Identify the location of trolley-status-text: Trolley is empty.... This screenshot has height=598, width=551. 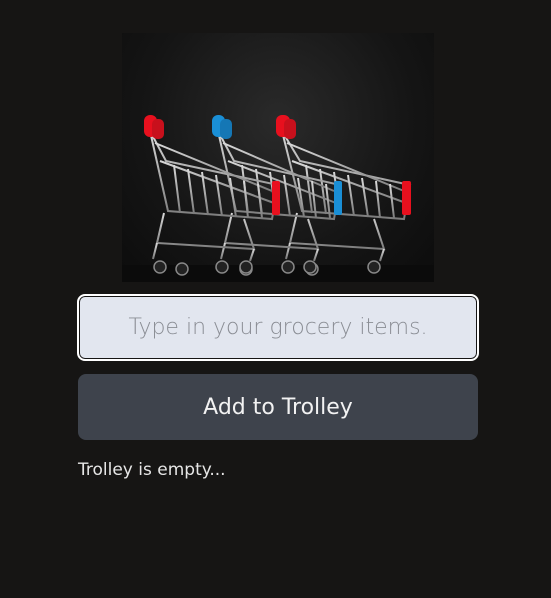
(152, 470).